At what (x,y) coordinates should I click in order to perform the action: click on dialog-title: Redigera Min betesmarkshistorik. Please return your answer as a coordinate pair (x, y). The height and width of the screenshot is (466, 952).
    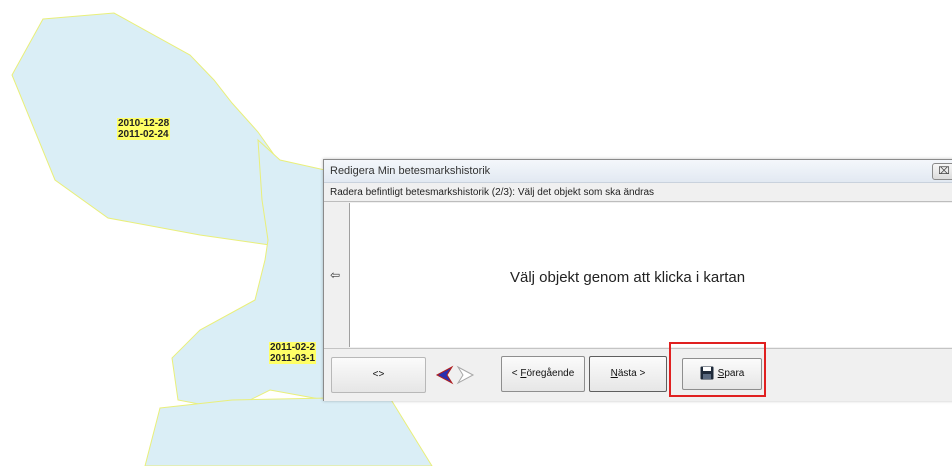
    Looking at the image, I should click on (410, 171).